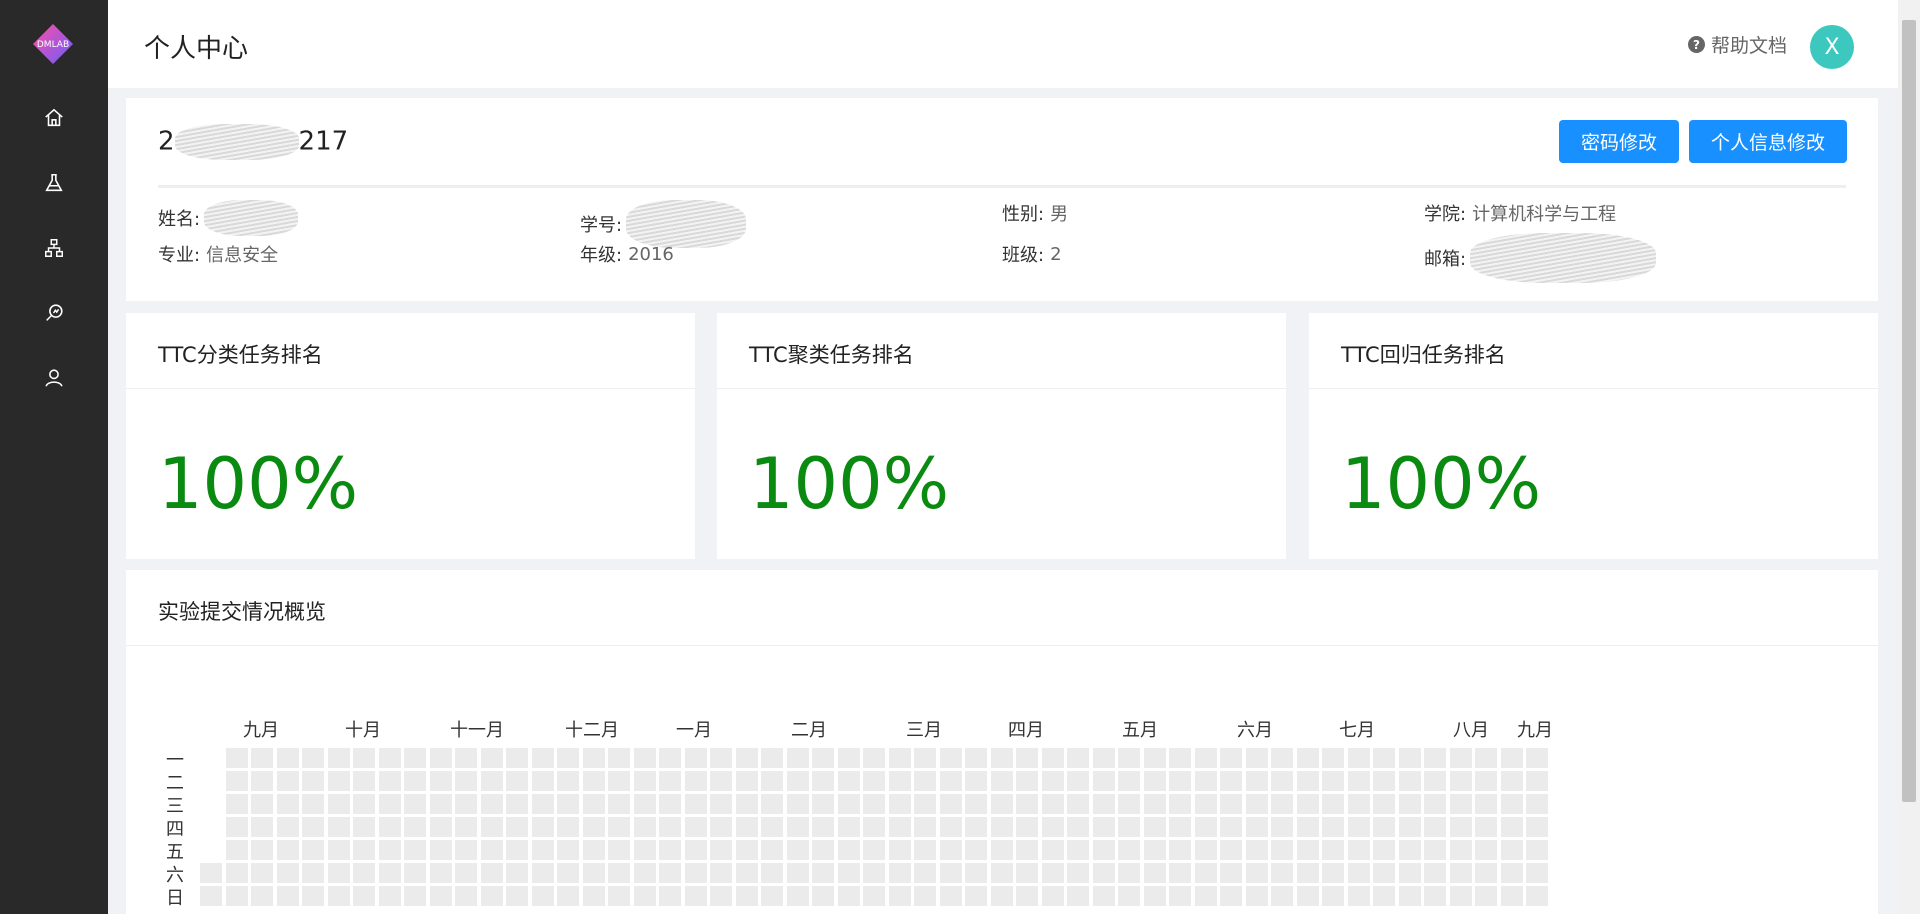 This screenshot has height=914, width=1920. Describe the element at coordinates (1023, 255) in the screenshot. I see `class-label: 班级:` at that location.